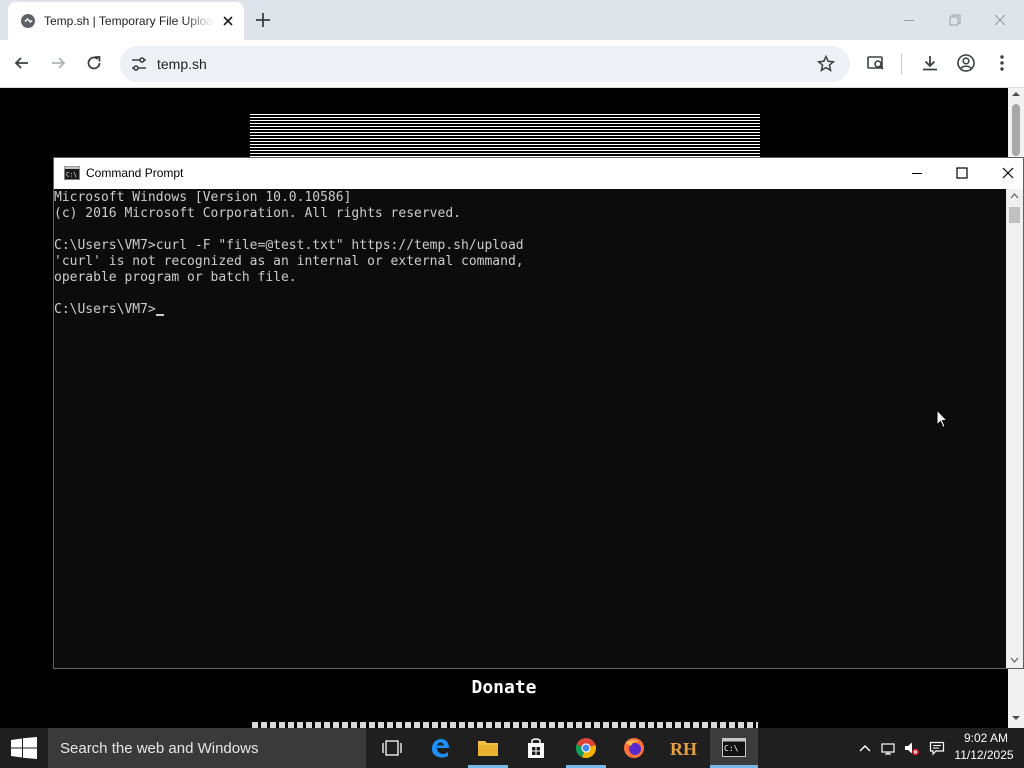  Describe the element at coordinates (930, 63) in the screenshot. I see `download-icon` at that location.